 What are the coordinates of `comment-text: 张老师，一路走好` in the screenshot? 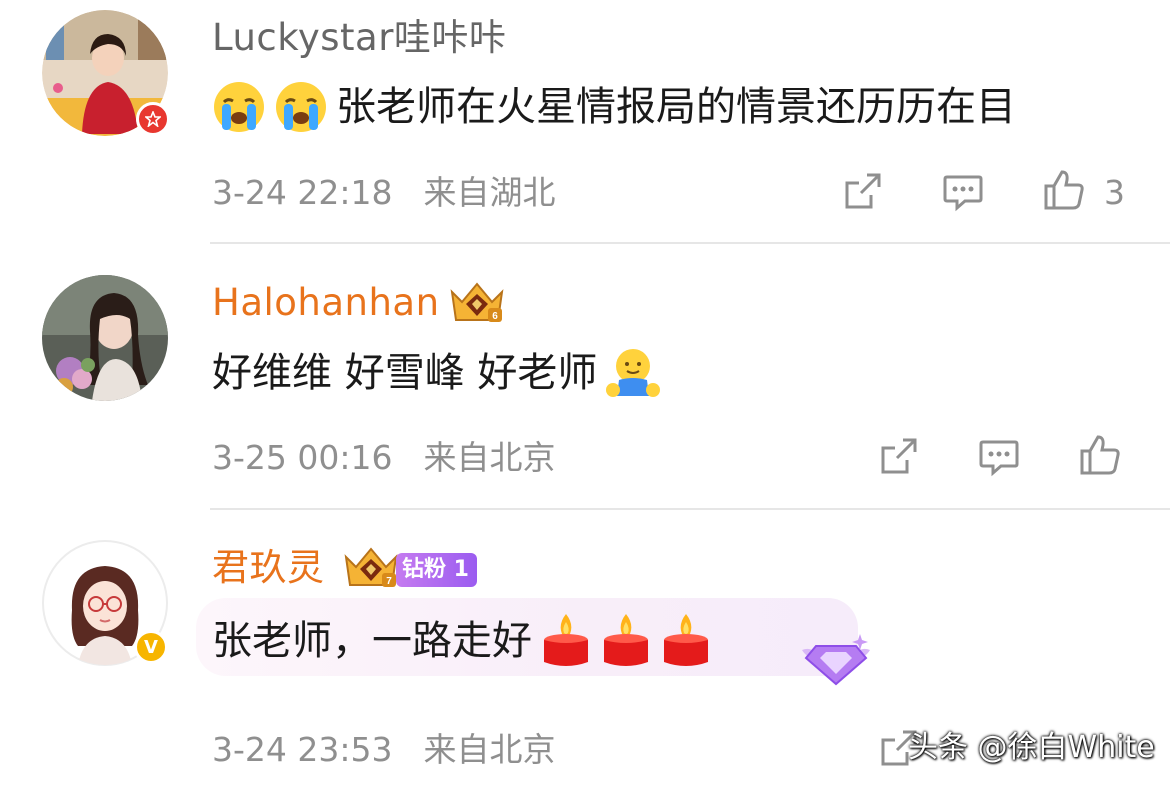 It's located at (372, 641).